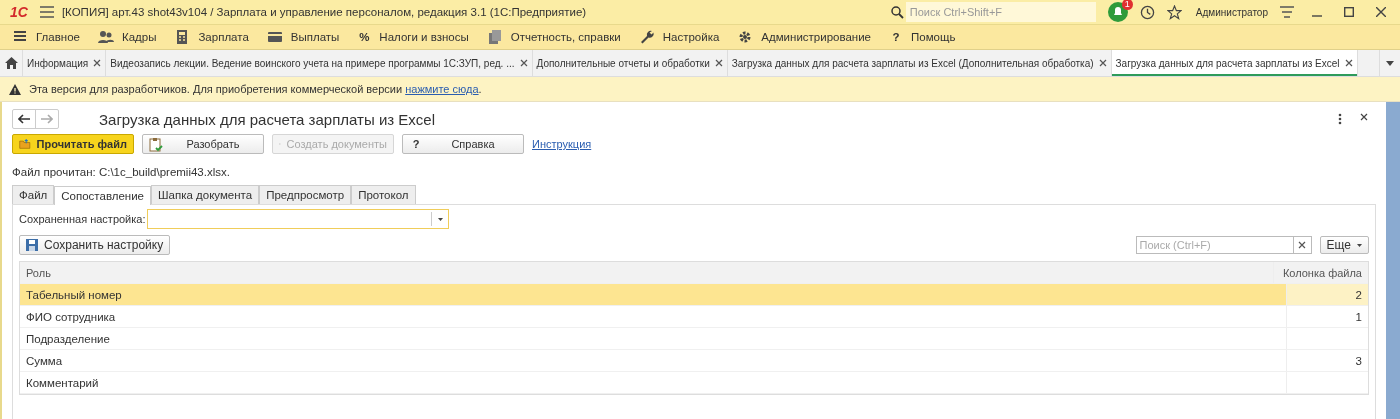 The width and height of the screenshot is (1400, 419). I want to click on maximize-icon, so click(1349, 12).